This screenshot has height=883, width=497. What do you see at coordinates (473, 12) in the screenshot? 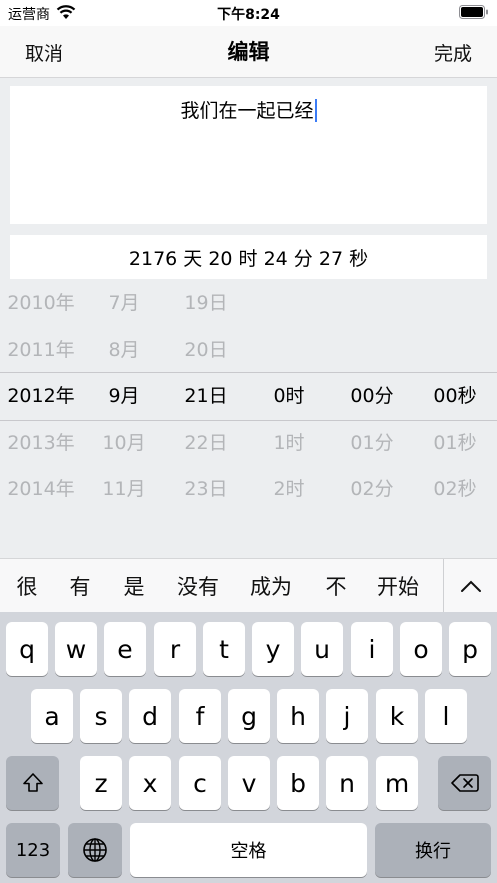
I see `battery-icon` at bounding box center [473, 12].